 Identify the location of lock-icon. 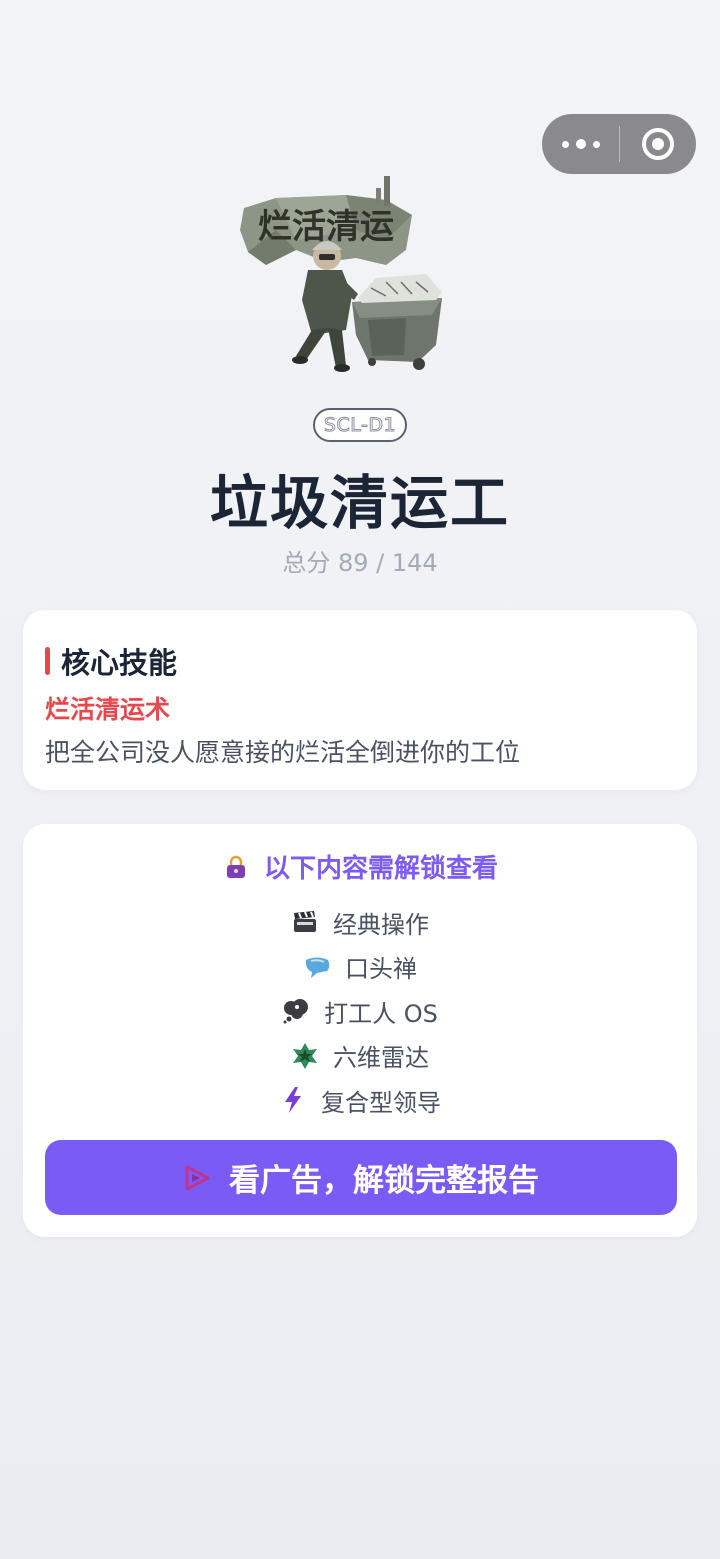
(236, 867).